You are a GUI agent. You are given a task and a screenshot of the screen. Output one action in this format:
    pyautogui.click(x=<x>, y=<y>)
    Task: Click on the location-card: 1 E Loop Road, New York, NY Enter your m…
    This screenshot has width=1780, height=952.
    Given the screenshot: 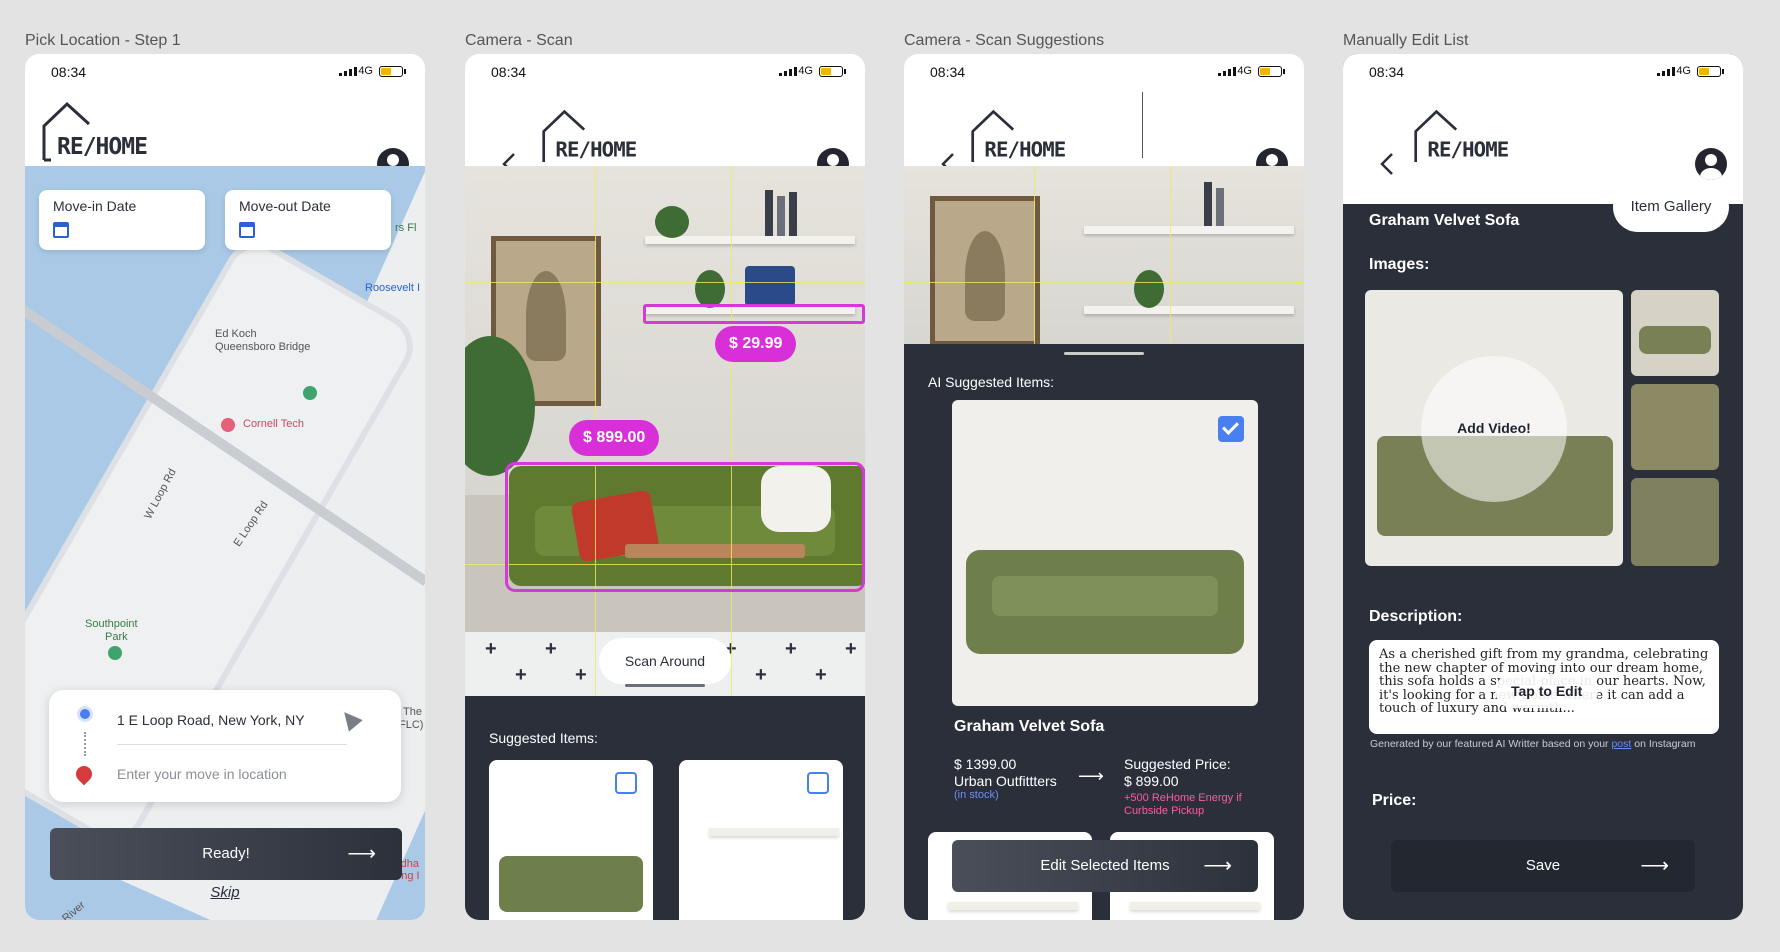 What is the action you would take?
    pyautogui.click(x=225, y=746)
    